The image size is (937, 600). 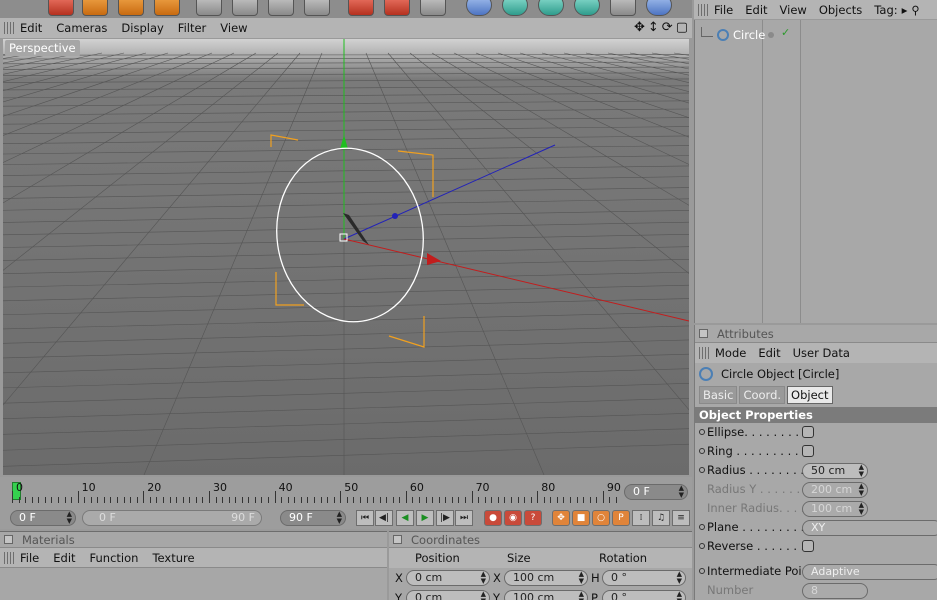 I want to click on enabled-check-icon: ✓, so click(x=785, y=32).